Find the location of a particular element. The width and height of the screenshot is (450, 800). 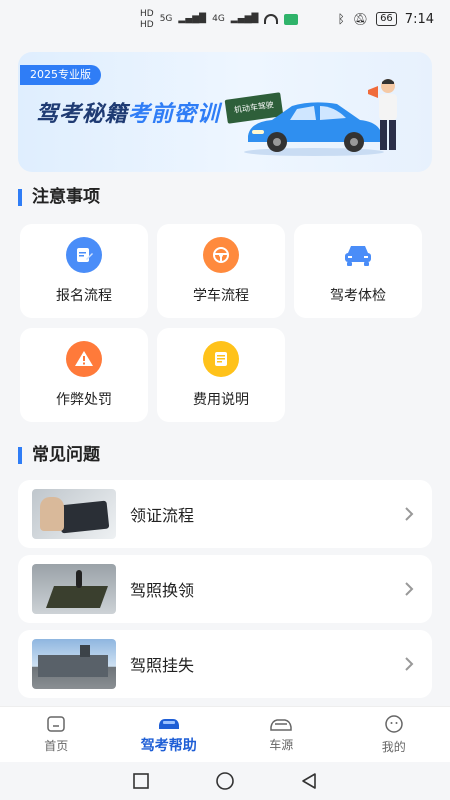

notice-item-cheating: 作弊处罚 is located at coordinates (84, 375).